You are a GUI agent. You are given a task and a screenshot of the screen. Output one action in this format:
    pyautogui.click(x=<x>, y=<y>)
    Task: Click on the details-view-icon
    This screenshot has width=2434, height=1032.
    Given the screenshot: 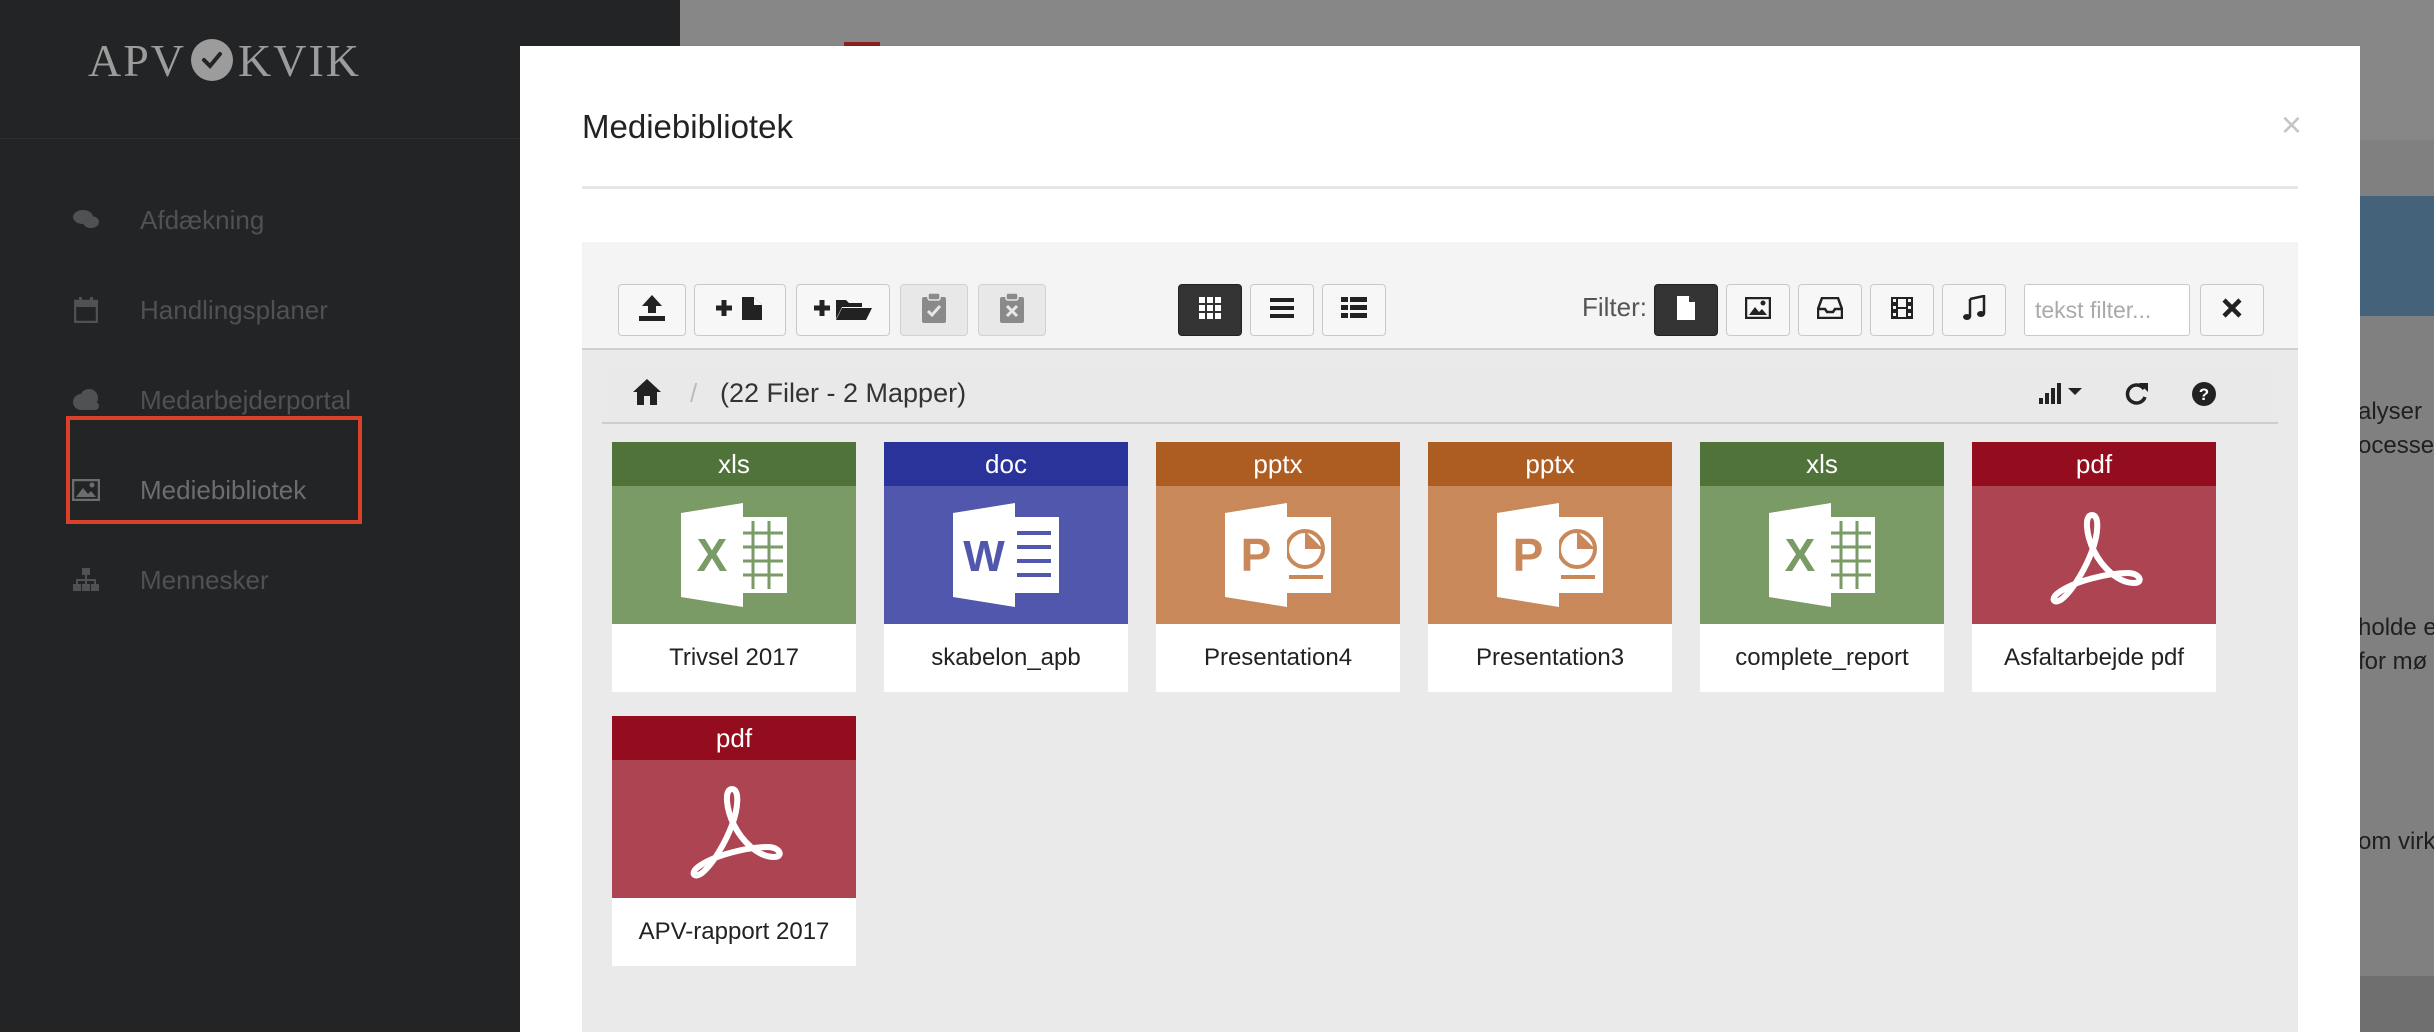 What is the action you would take?
    pyautogui.click(x=1354, y=310)
    